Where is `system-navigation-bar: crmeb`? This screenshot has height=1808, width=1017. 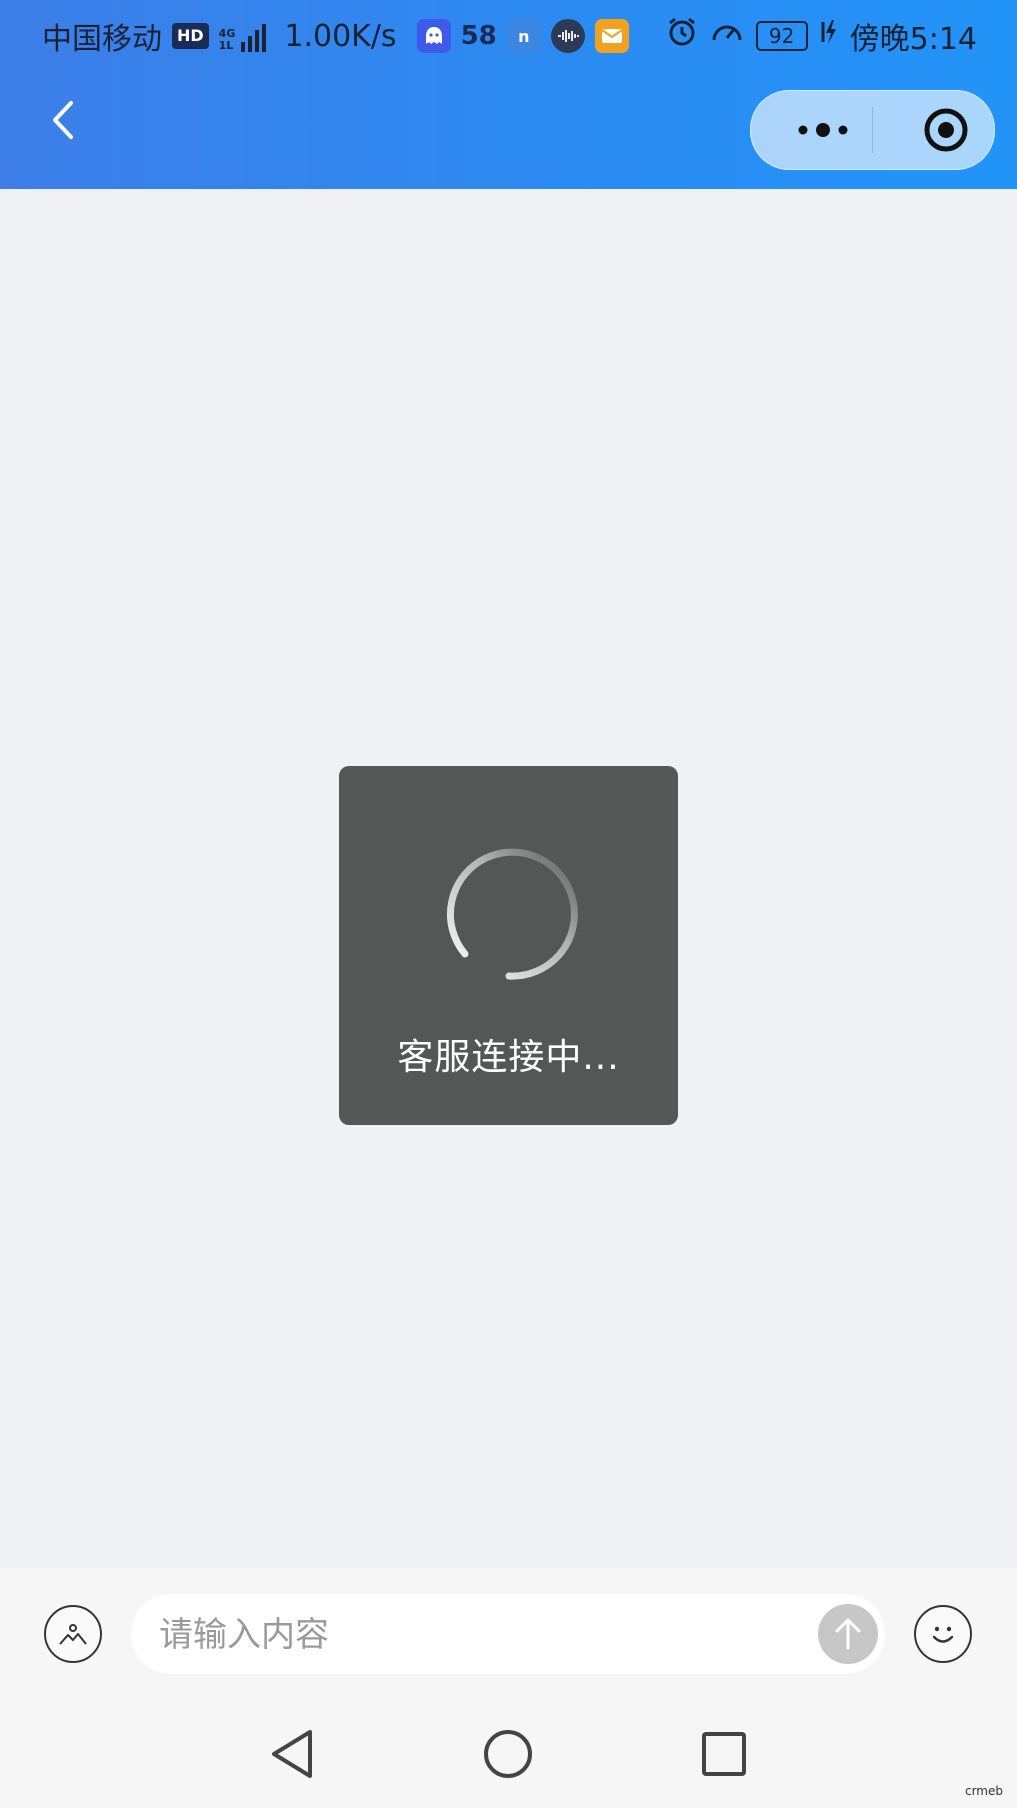
system-navigation-bar: crmeb is located at coordinates (508, 1753).